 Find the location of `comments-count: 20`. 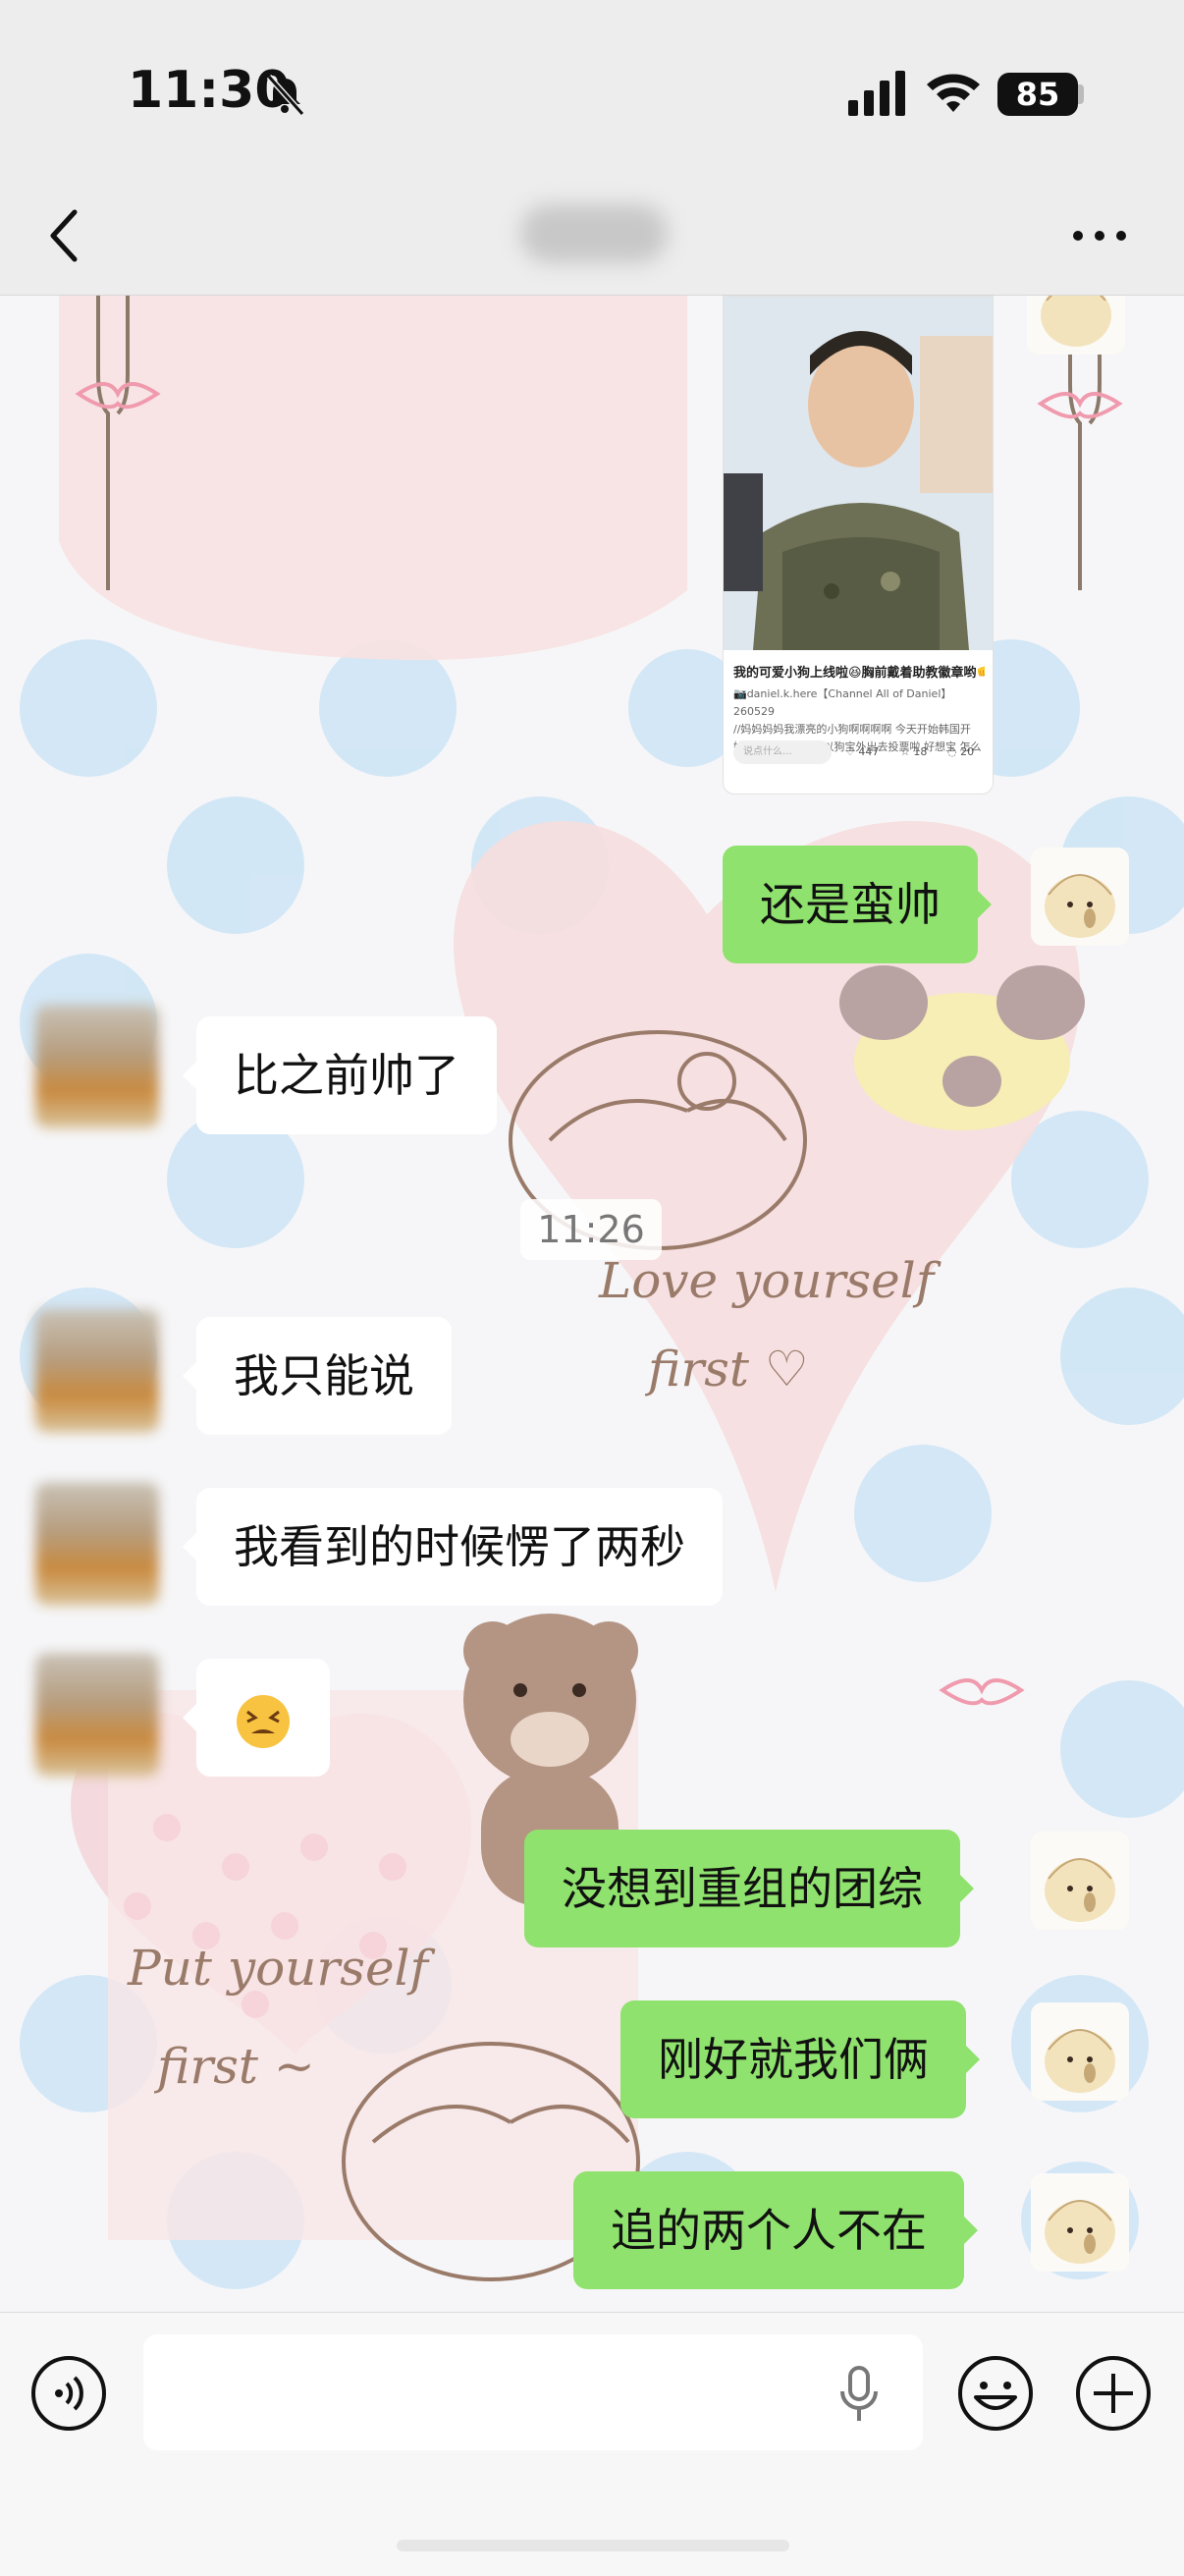

comments-count: 20 is located at coordinates (968, 752).